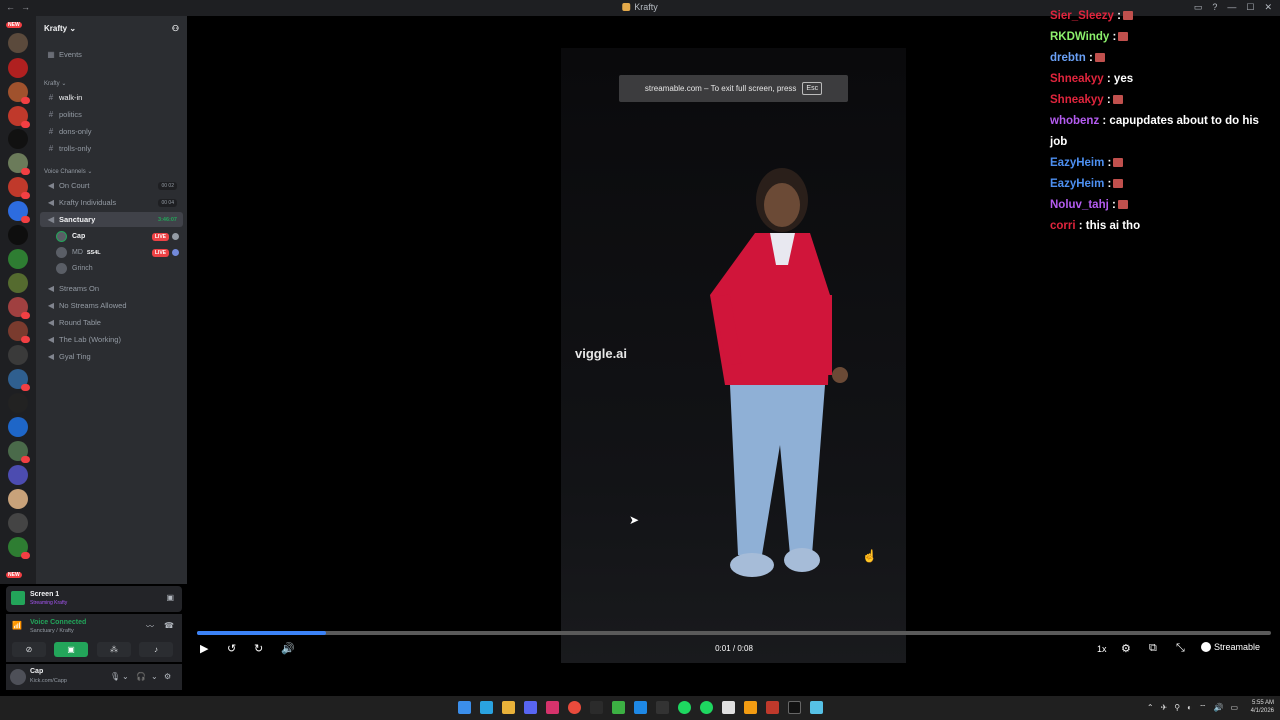  What do you see at coordinates (111, 97) in the screenshot?
I see `channel-walk-in: # walk-in` at bounding box center [111, 97].